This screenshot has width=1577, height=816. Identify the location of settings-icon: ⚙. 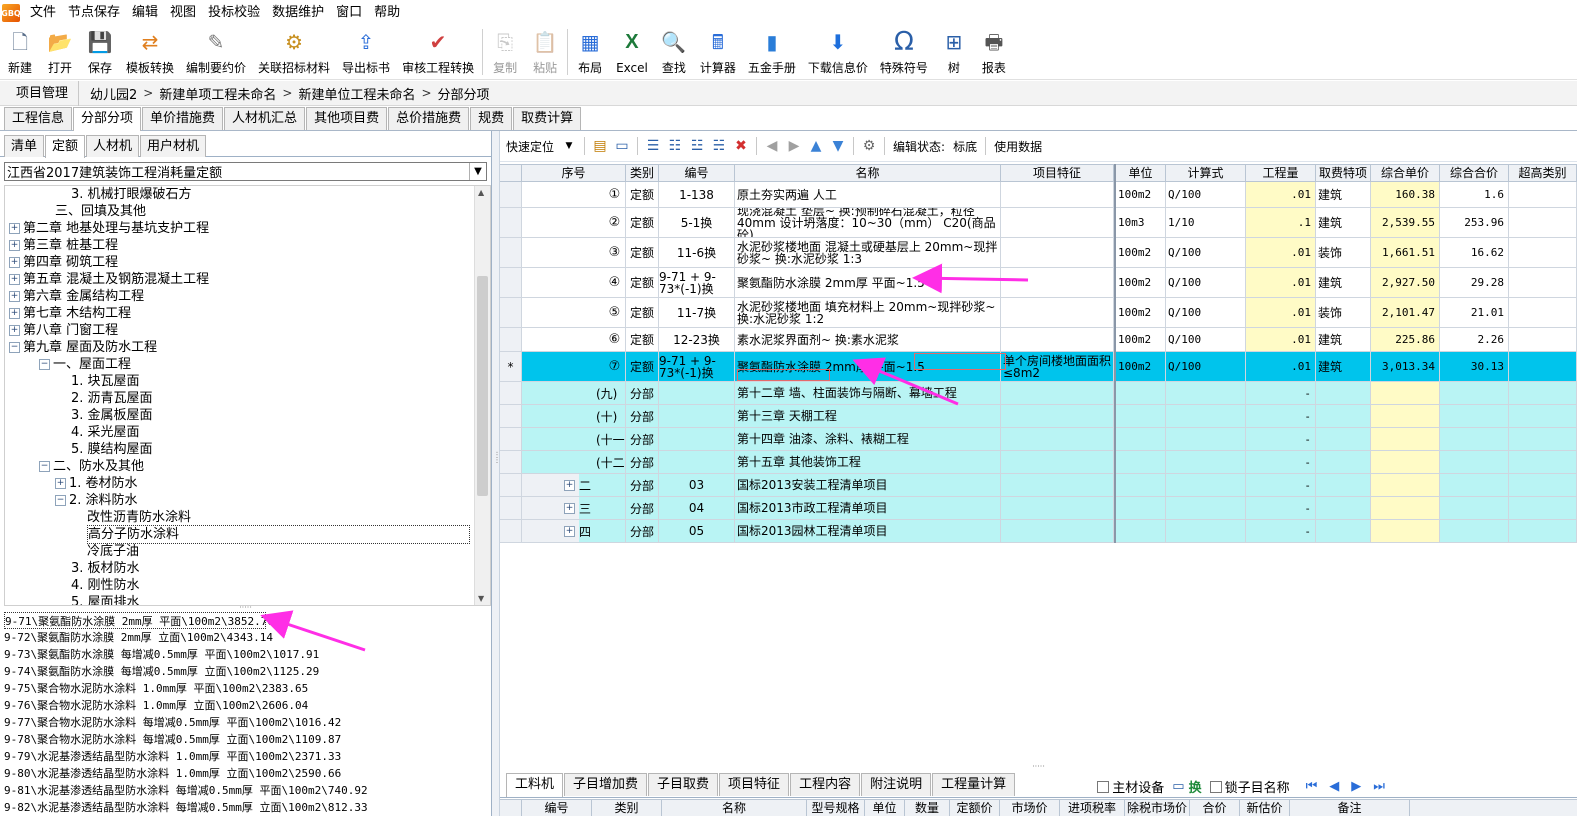
(869, 146).